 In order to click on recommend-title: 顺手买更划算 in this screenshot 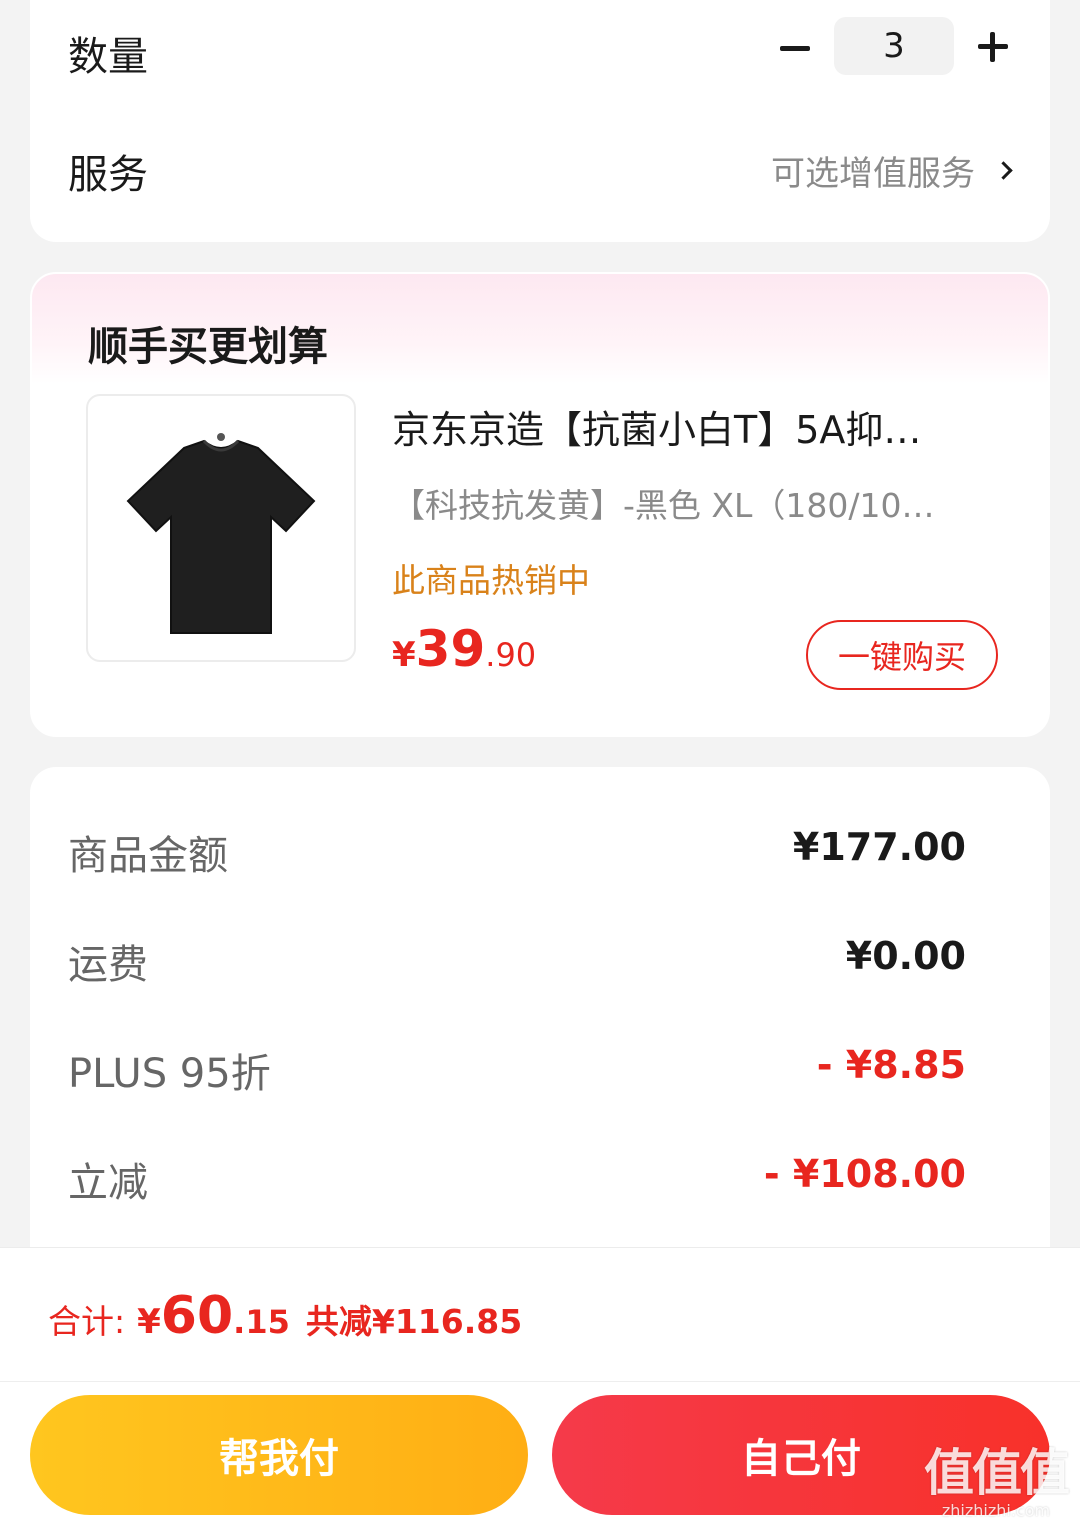, I will do `click(208, 347)`.